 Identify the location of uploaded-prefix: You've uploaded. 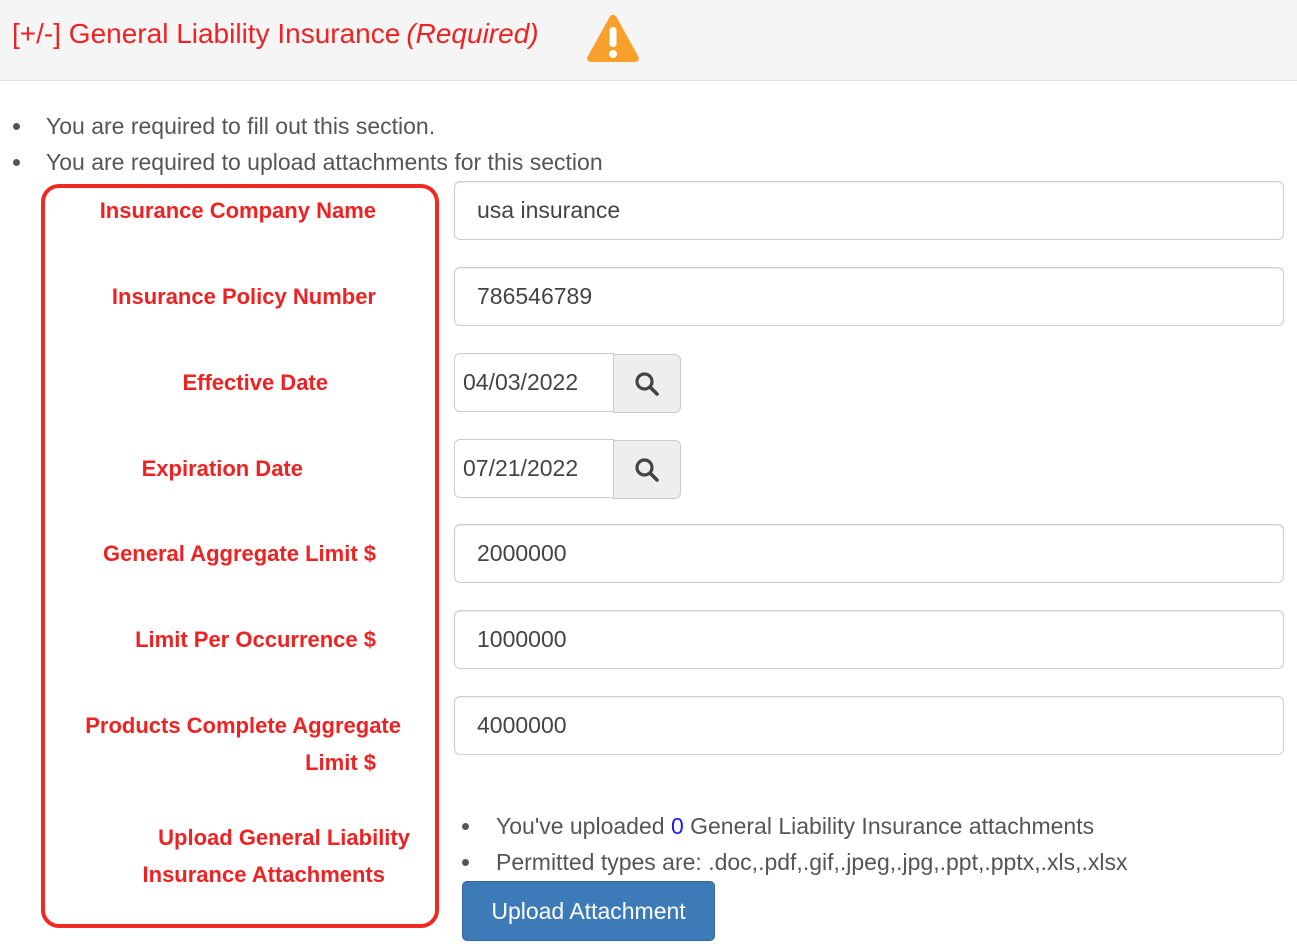
(580, 826).